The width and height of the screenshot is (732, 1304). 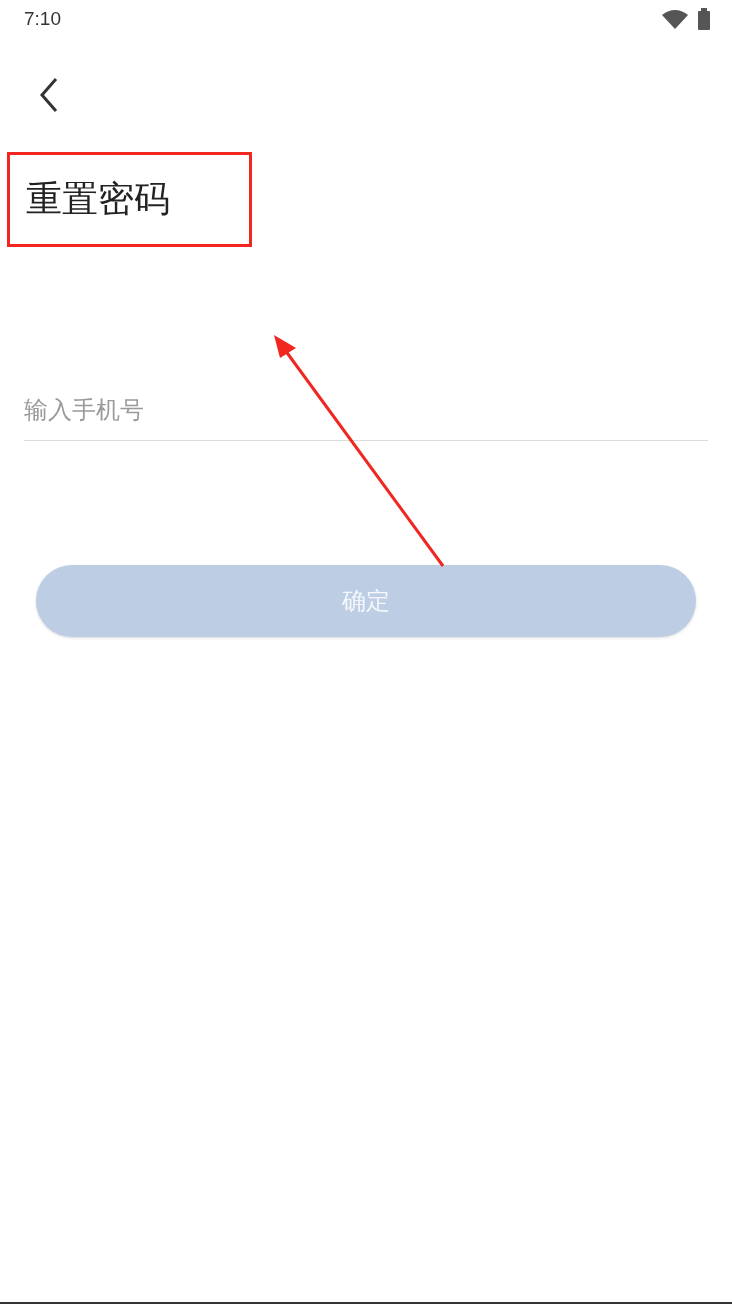 What do you see at coordinates (98, 199) in the screenshot?
I see `page-title: 重置密码` at bounding box center [98, 199].